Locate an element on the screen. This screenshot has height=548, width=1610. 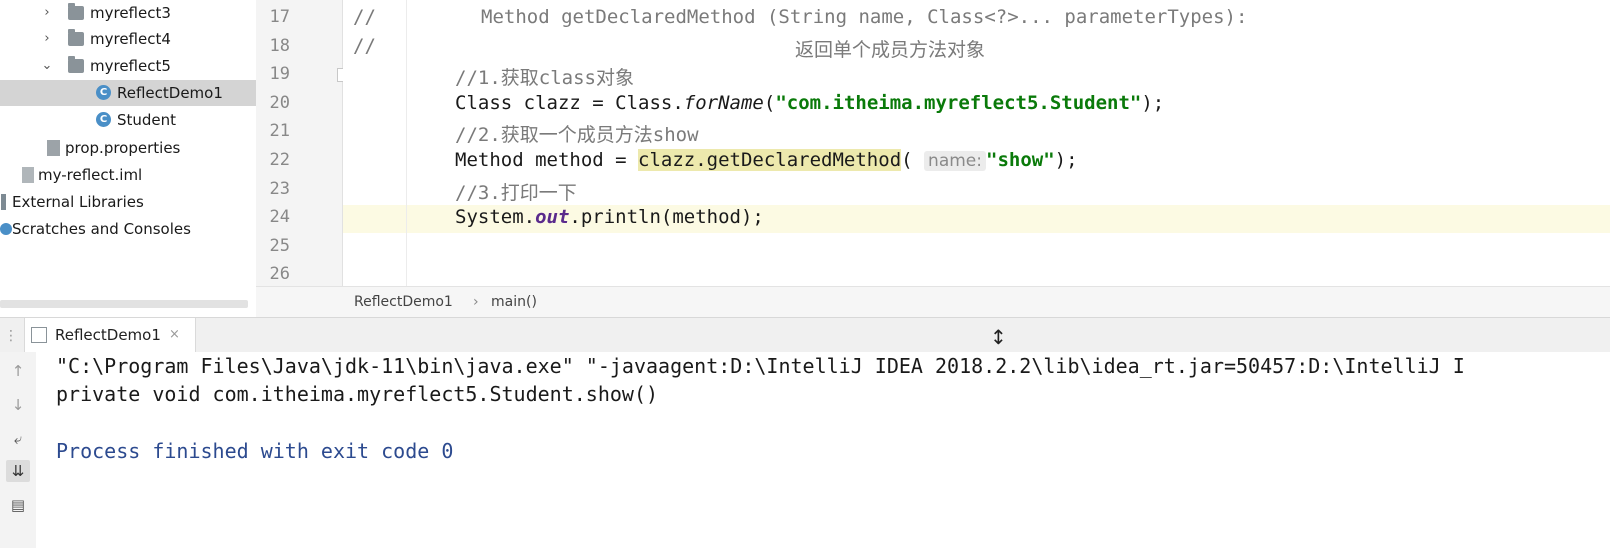
breadcrumb-item-method: main() is located at coordinates (514, 302).